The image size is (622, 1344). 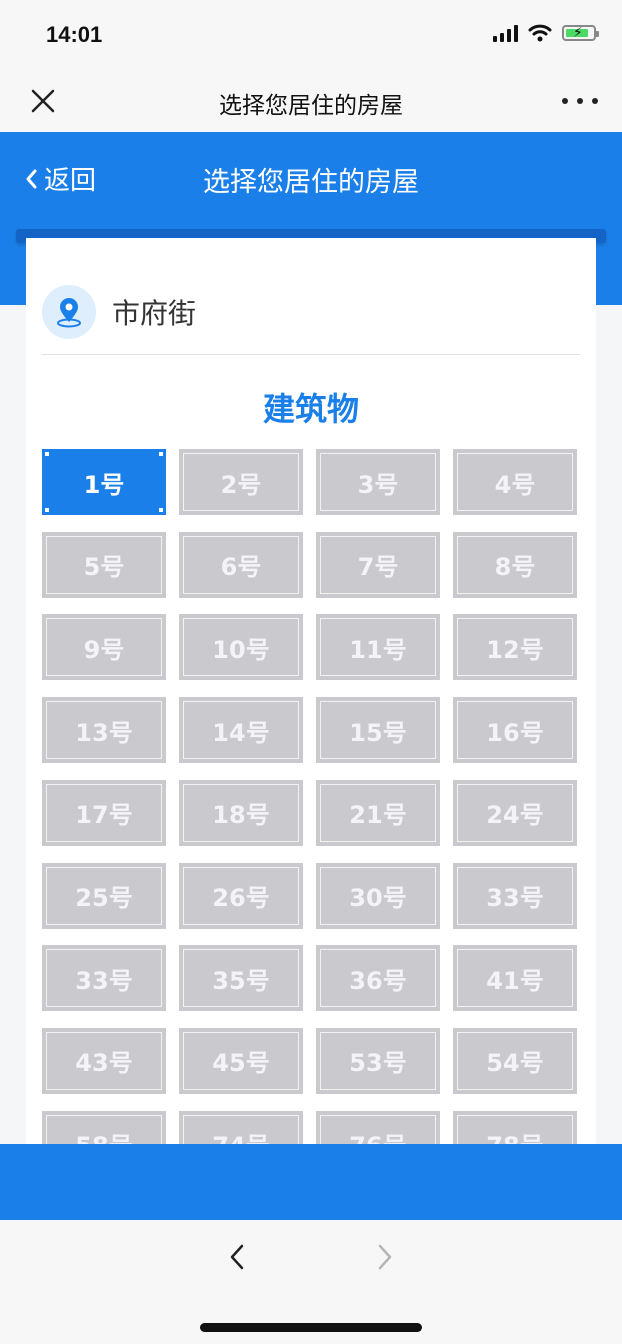 I want to click on building-button: 41号, so click(x=515, y=978).